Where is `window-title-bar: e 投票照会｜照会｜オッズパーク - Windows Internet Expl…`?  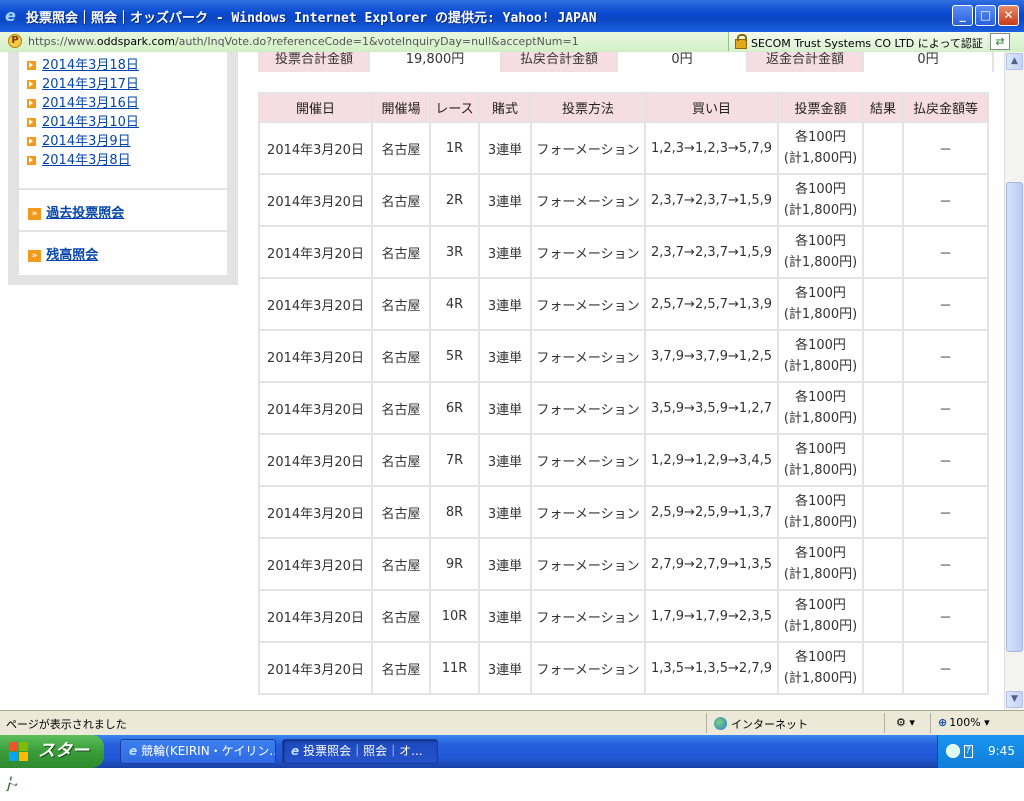 window-title-bar: e 投票照会｜照会｜オッズパーク - Windows Internet Expl… is located at coordinates (512, 16).